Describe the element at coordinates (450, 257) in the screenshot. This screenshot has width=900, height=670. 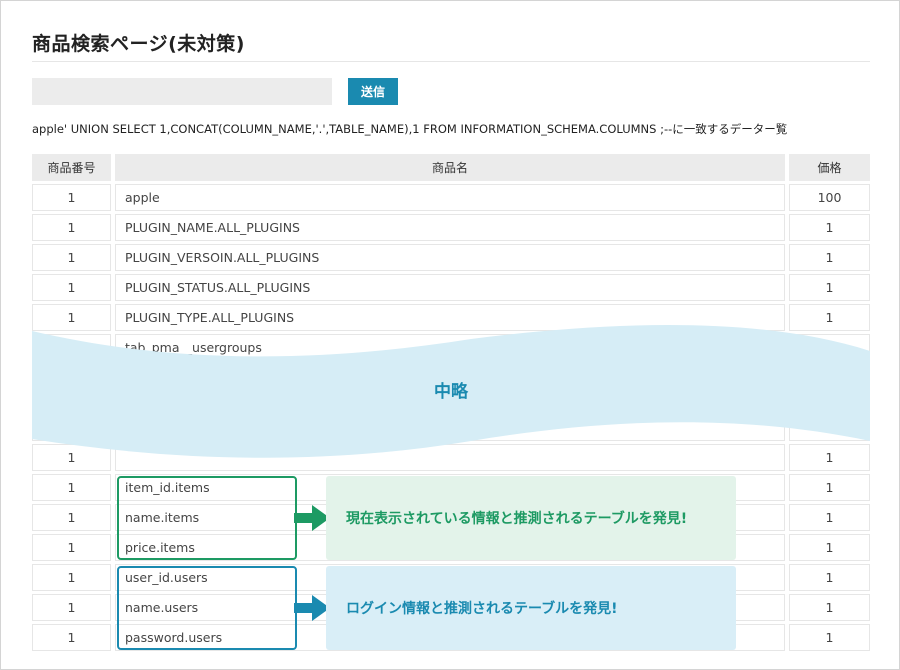
I see `cell-product-name: PLUGIN_VERSOIN.ALL_PLUGINS` at that location.